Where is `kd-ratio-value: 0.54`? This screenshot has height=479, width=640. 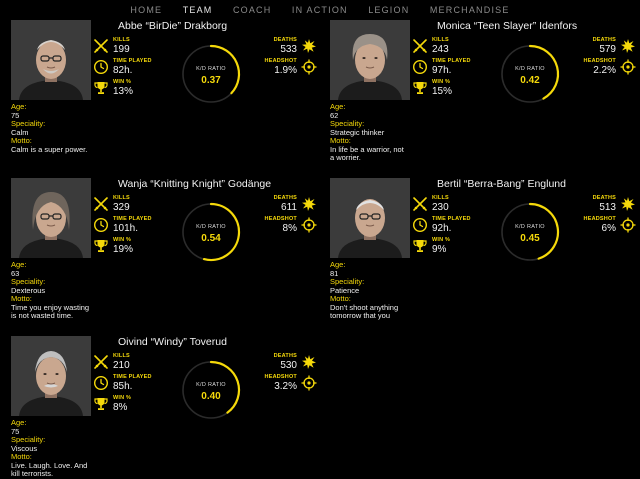
kd-ratio-value: 0.54 is located at coordinates (211, 238).